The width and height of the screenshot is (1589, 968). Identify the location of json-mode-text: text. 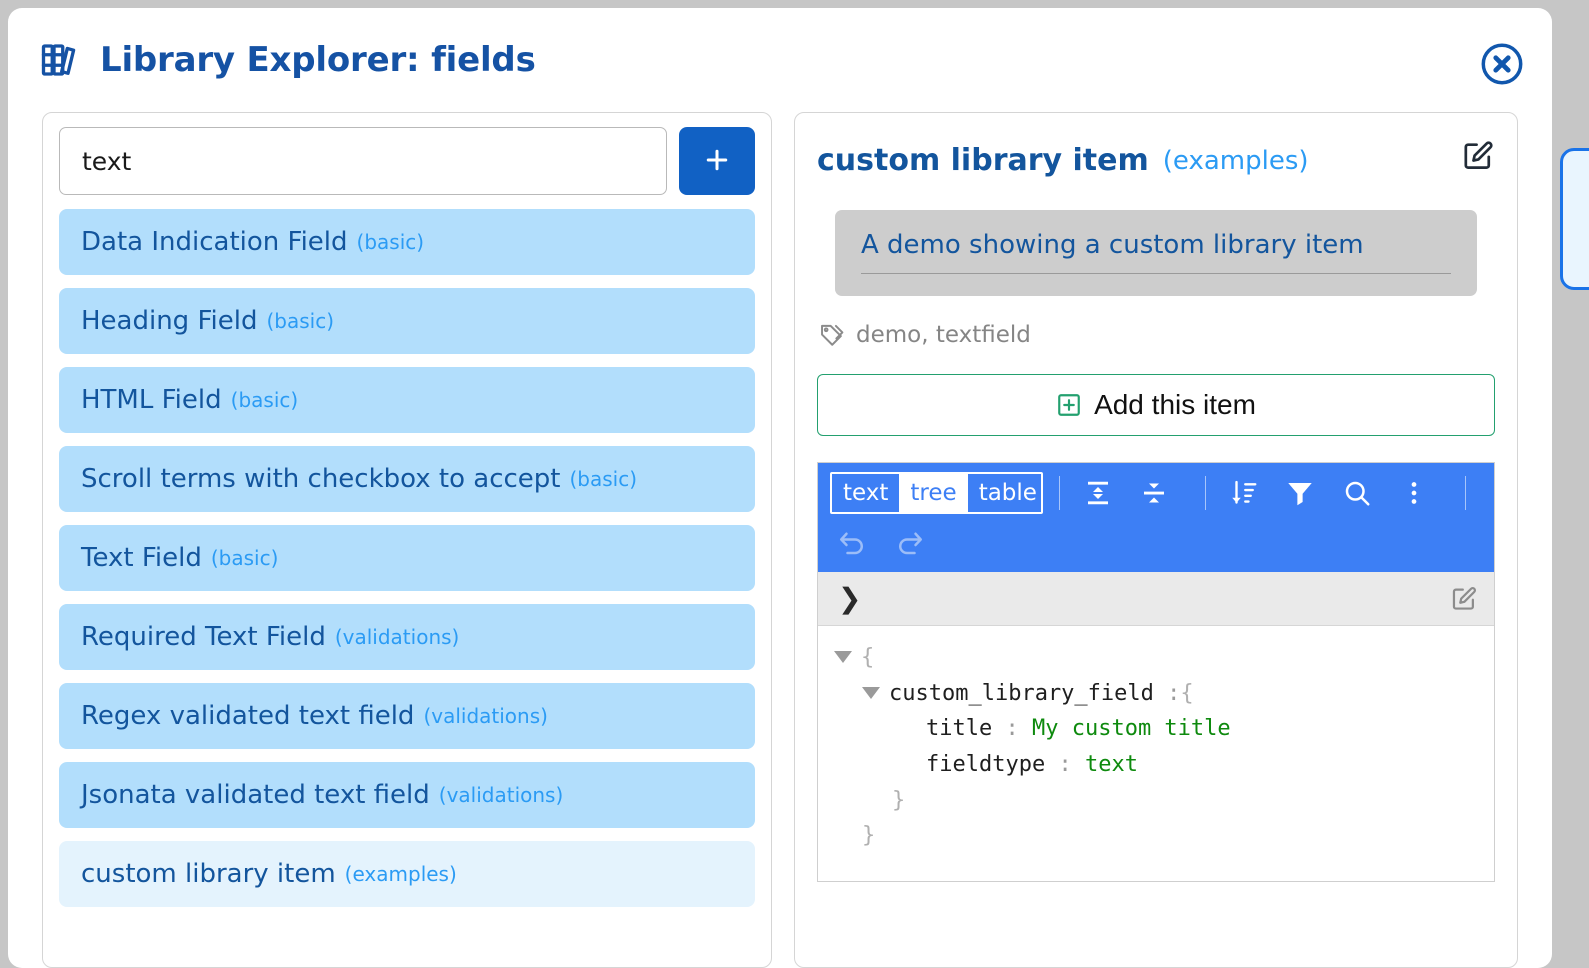
(866, 493).